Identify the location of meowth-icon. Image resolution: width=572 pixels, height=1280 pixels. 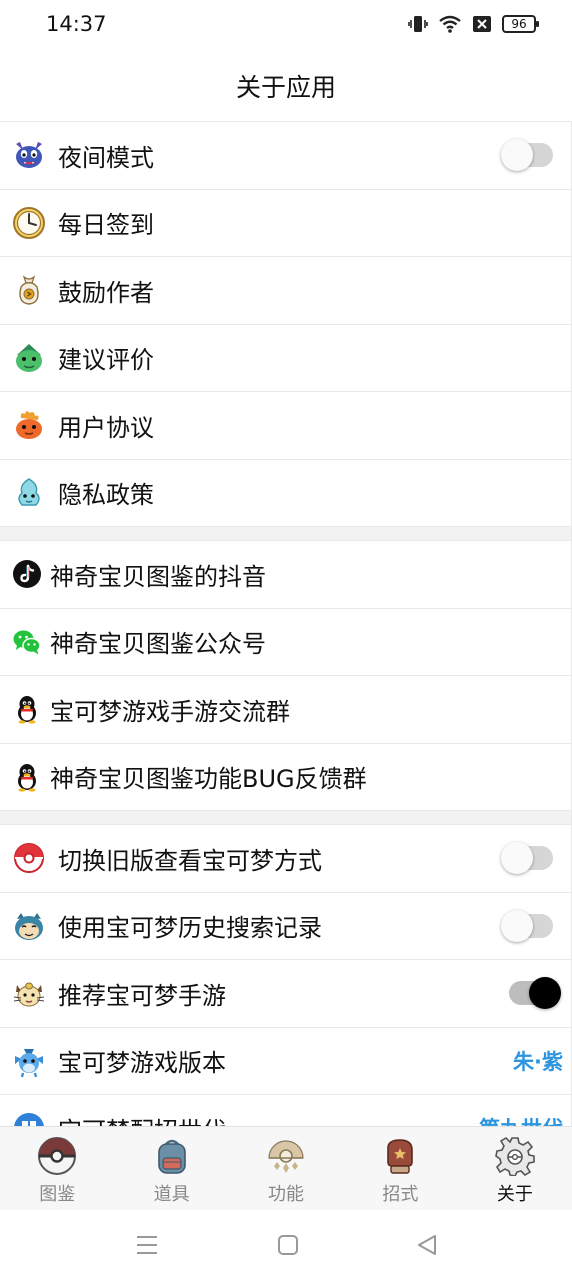
(29, 993).